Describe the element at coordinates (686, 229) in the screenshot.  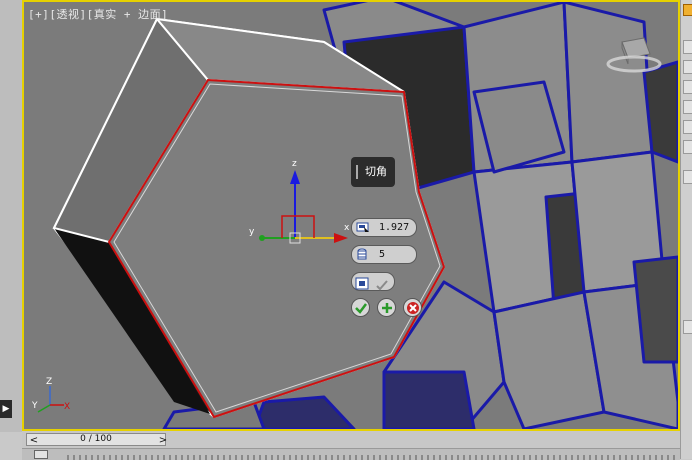
I see `command-panel-strip` at that location.